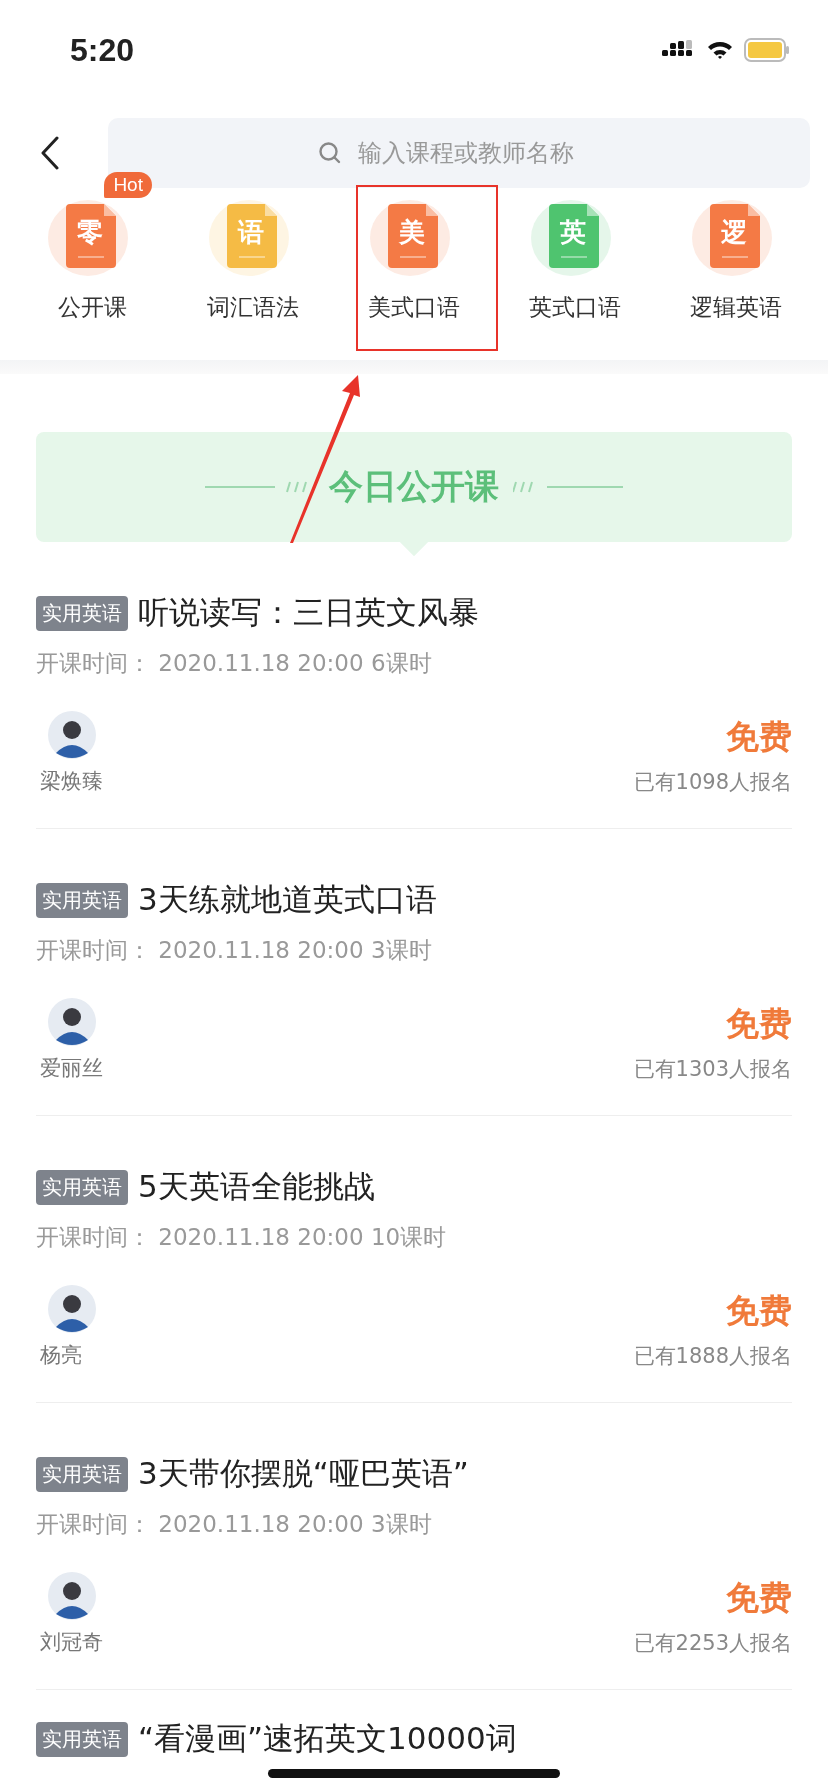 The width and height of the screenshot is (828, 1792). Describe the element at coordinates (712, 1356) in the screenshot. I see `enrolled-count: 已有1888人报名` at that location.